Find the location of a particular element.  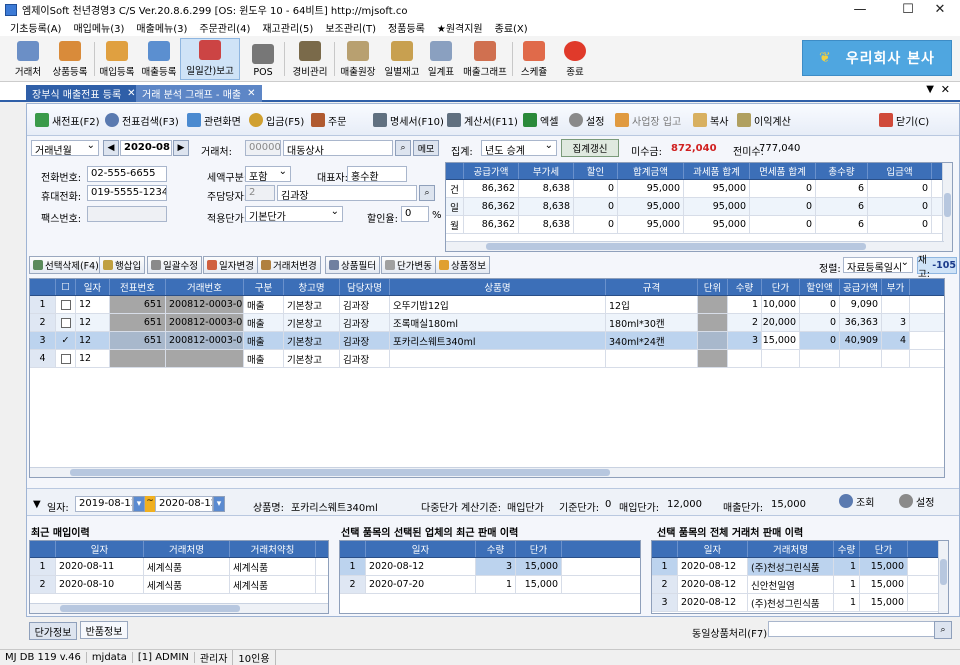

menu-purchase: 매입메뉴(3) is located at coordinates (98, 27).